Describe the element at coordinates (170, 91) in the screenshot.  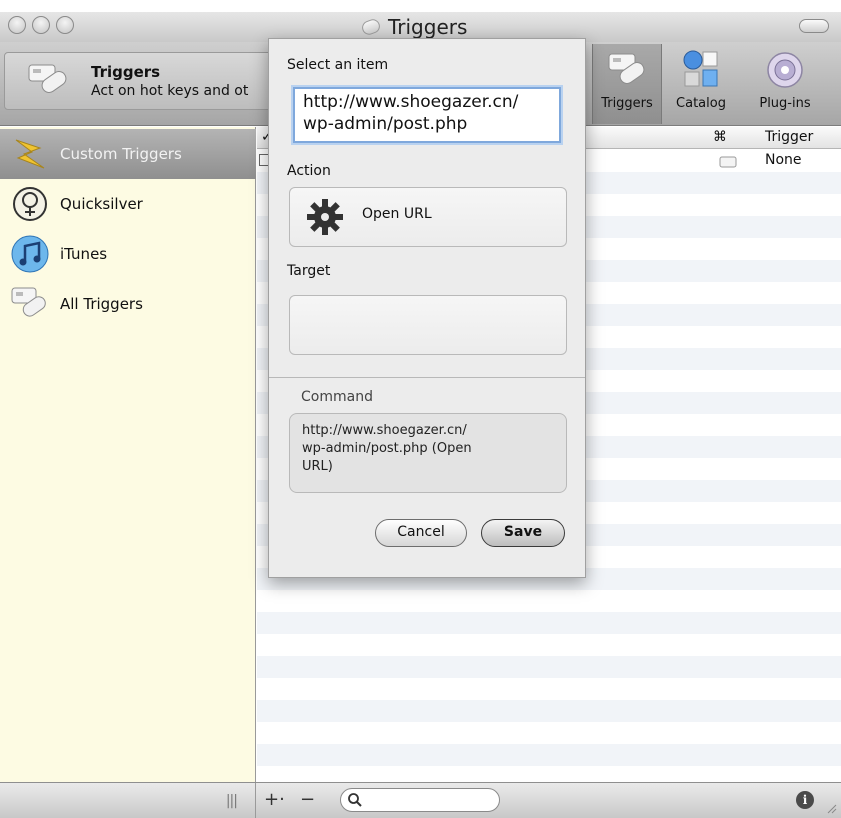
I see `pane-subtitle: Act on hot keys and ot` at that location.